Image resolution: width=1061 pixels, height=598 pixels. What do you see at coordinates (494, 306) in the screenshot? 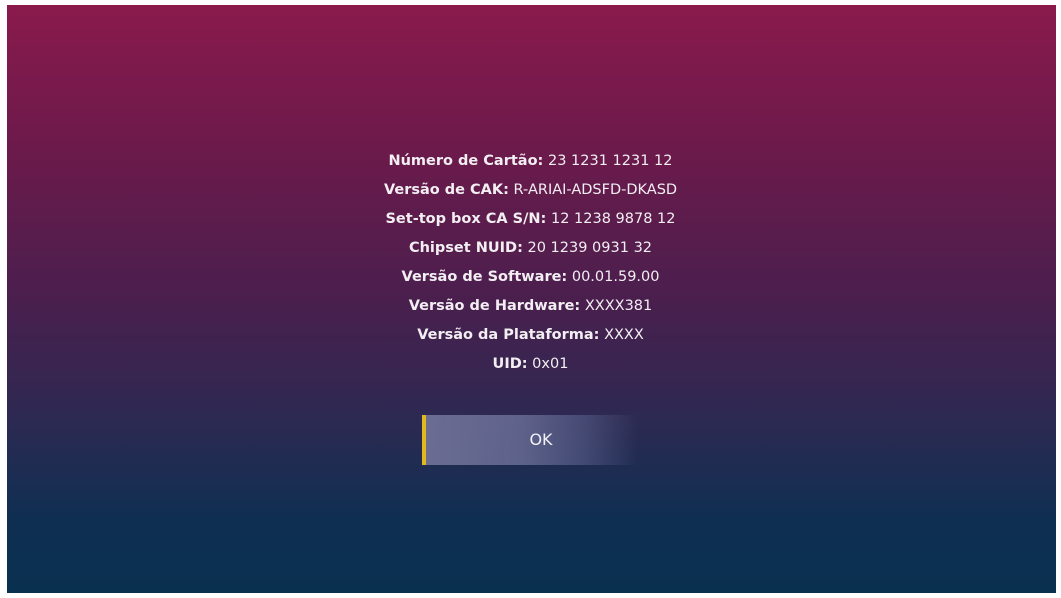
I see `info-label: Versão de Hardware:` at bounding box center [494, 306].